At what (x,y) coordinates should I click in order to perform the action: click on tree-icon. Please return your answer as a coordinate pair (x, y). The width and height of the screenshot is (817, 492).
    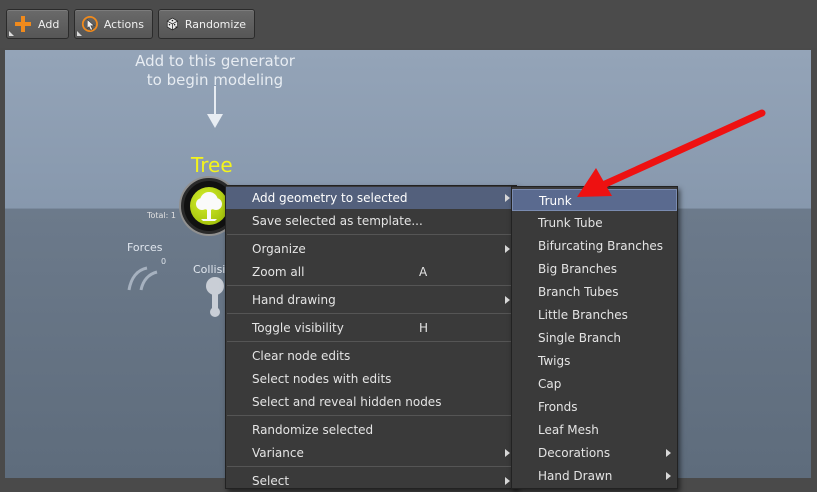
    Looking at the image, I should click on (209, 206).